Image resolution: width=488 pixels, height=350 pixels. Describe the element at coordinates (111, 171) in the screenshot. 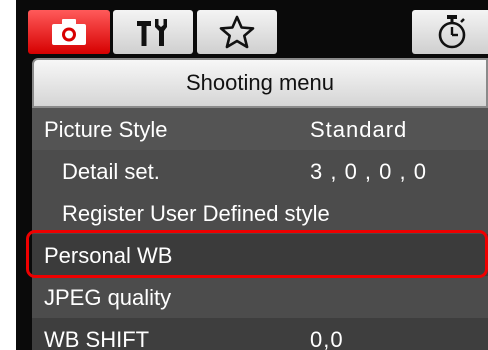

I see `menu-item-label: Detail set.` at that location.